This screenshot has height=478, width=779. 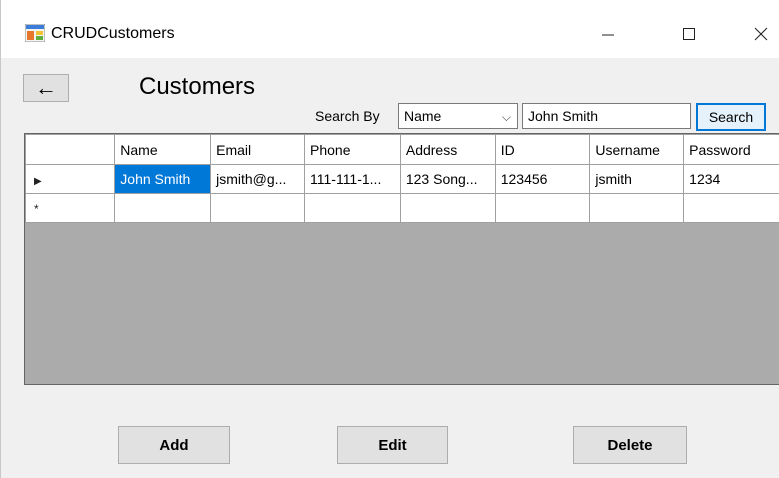 What do you see at coordinates (197, 86) in the screenshot?
I see `page-title: Customers` at bounding box center [197, 86].